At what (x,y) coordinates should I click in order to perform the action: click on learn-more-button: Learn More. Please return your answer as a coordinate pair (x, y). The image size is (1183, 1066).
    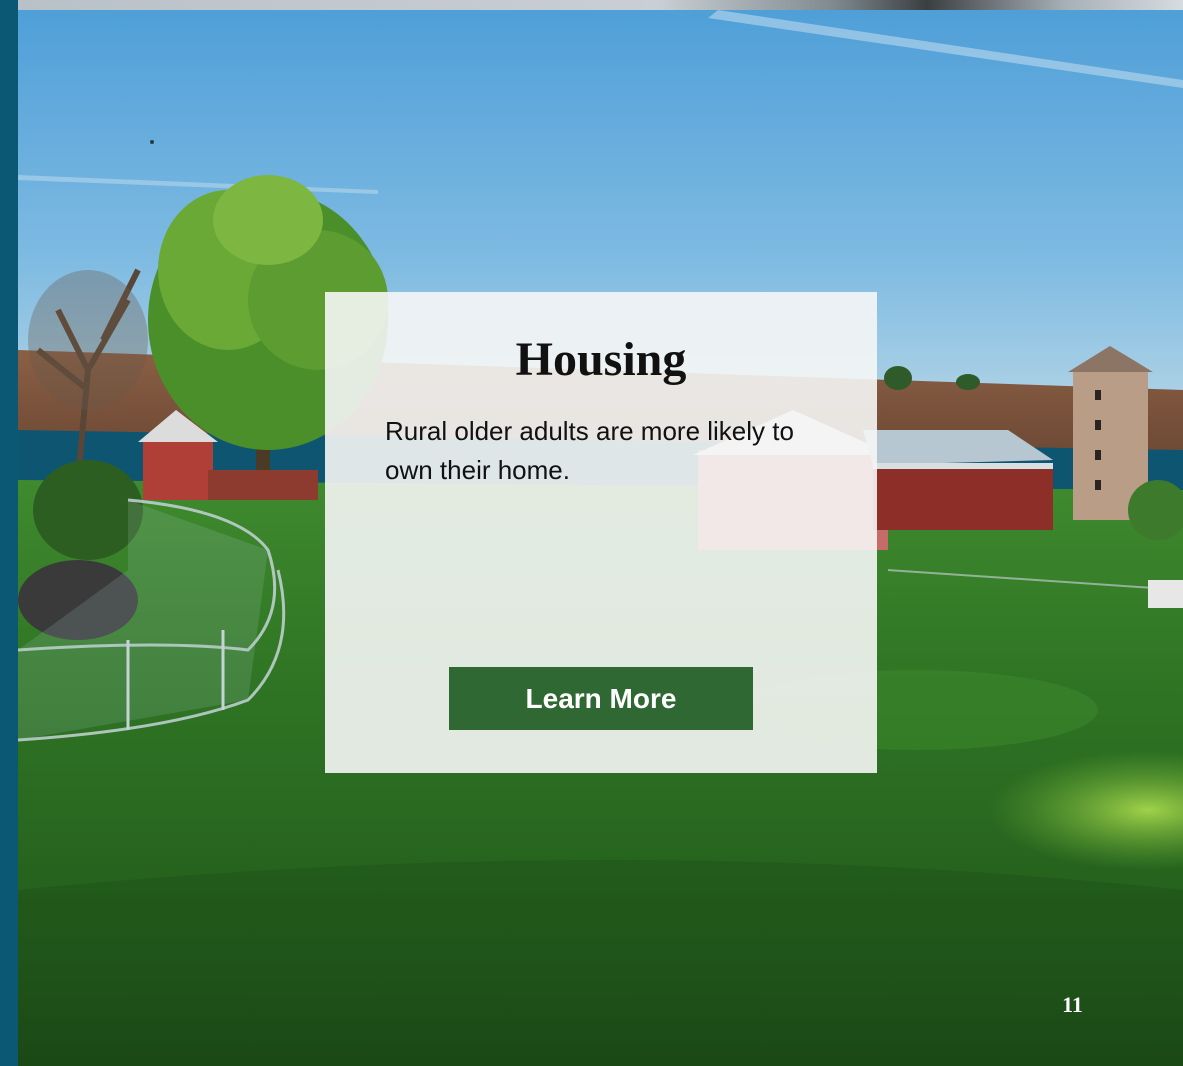
    Looking at the image, I should click on (601, 698).